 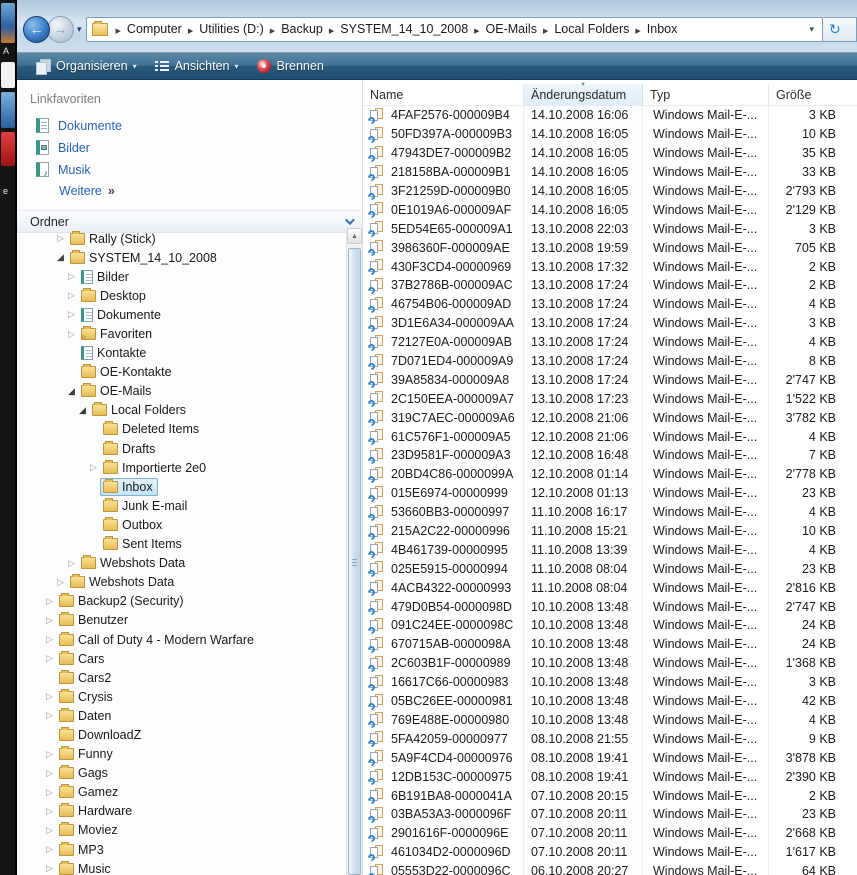 I want to click on favorite-link: ♪ Musik, so click(x=189, y=170).